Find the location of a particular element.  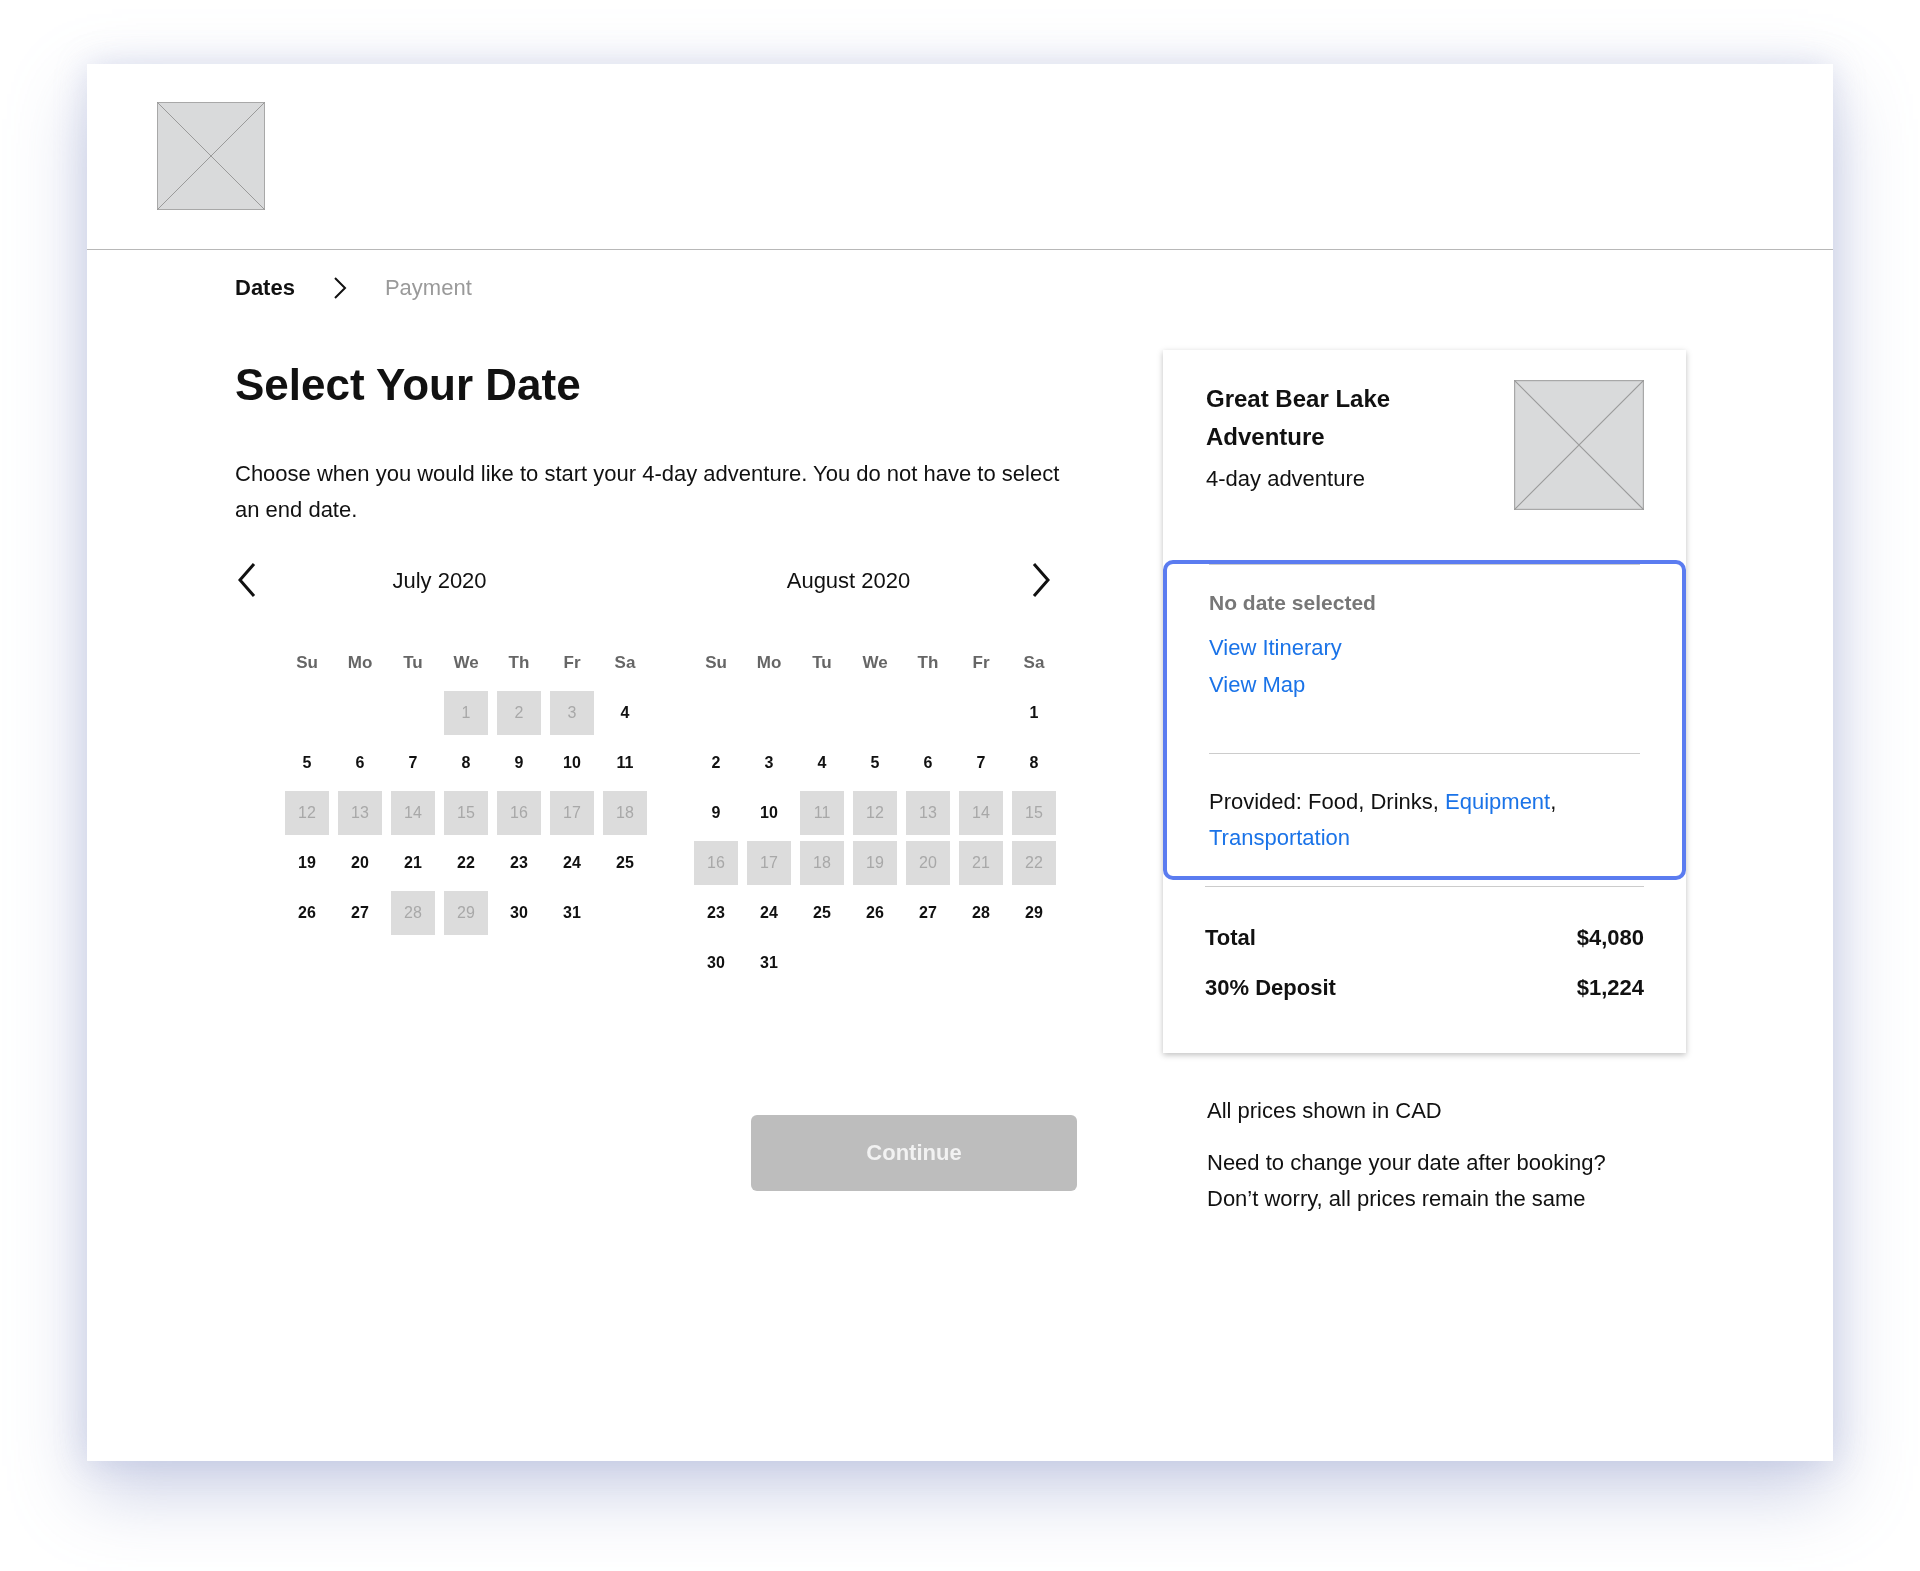

price-value: $4,080 is located at coordinates (1610, 938).